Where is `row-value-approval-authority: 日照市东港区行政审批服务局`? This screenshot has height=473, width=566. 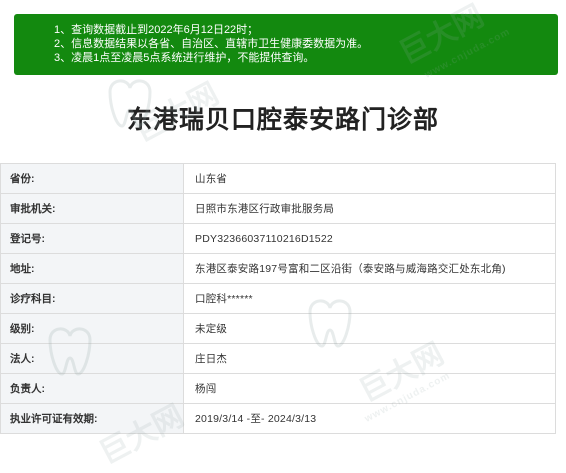 row-value-approval-authority: 日照市东港区行政审批服务局 is located at coordinates (369, 208).